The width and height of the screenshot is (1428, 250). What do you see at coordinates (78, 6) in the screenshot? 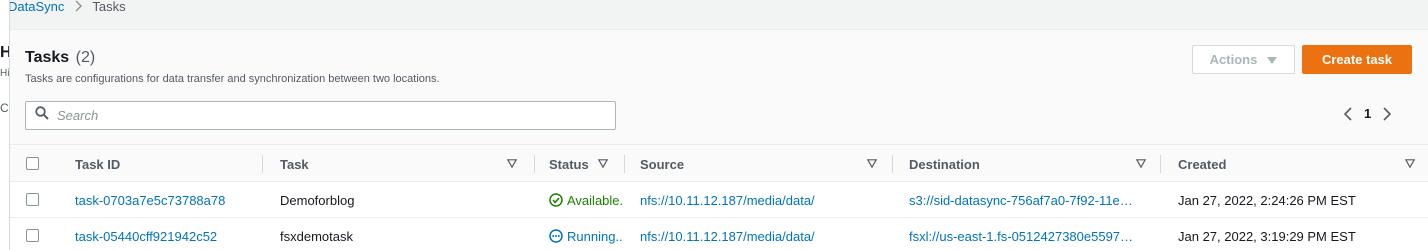
I see `chevron-right-icon` at bounding box center [78, 6].